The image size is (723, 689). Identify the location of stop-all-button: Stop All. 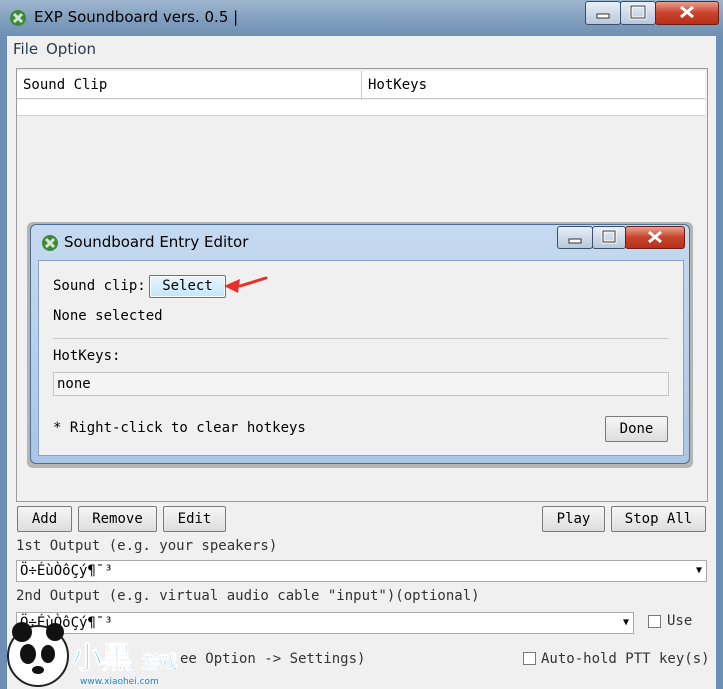
(658, 519).